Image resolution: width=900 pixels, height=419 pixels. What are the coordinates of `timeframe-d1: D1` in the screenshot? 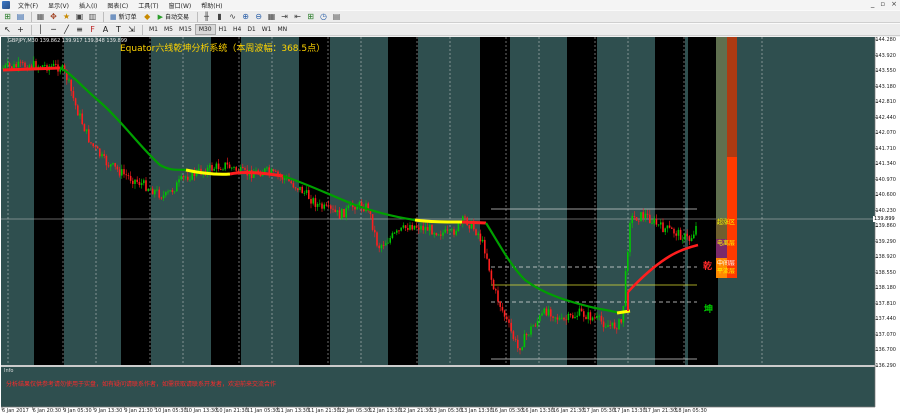 It's located at (251, 29).